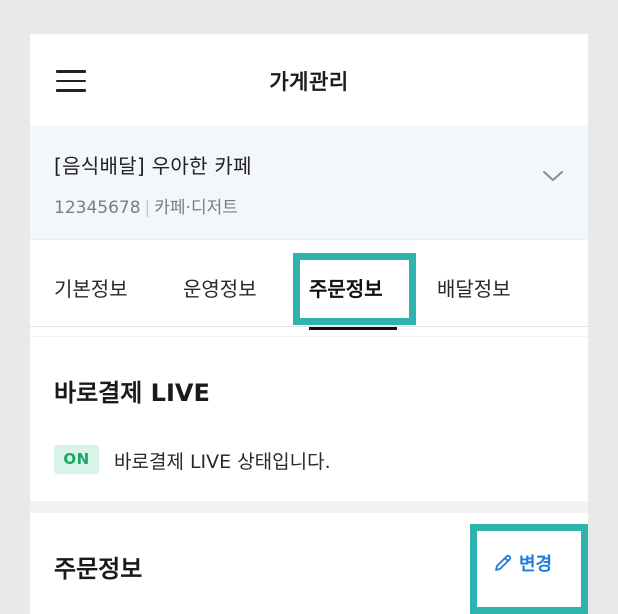  I want to click on store-id: 12345678, so click(97, 208).